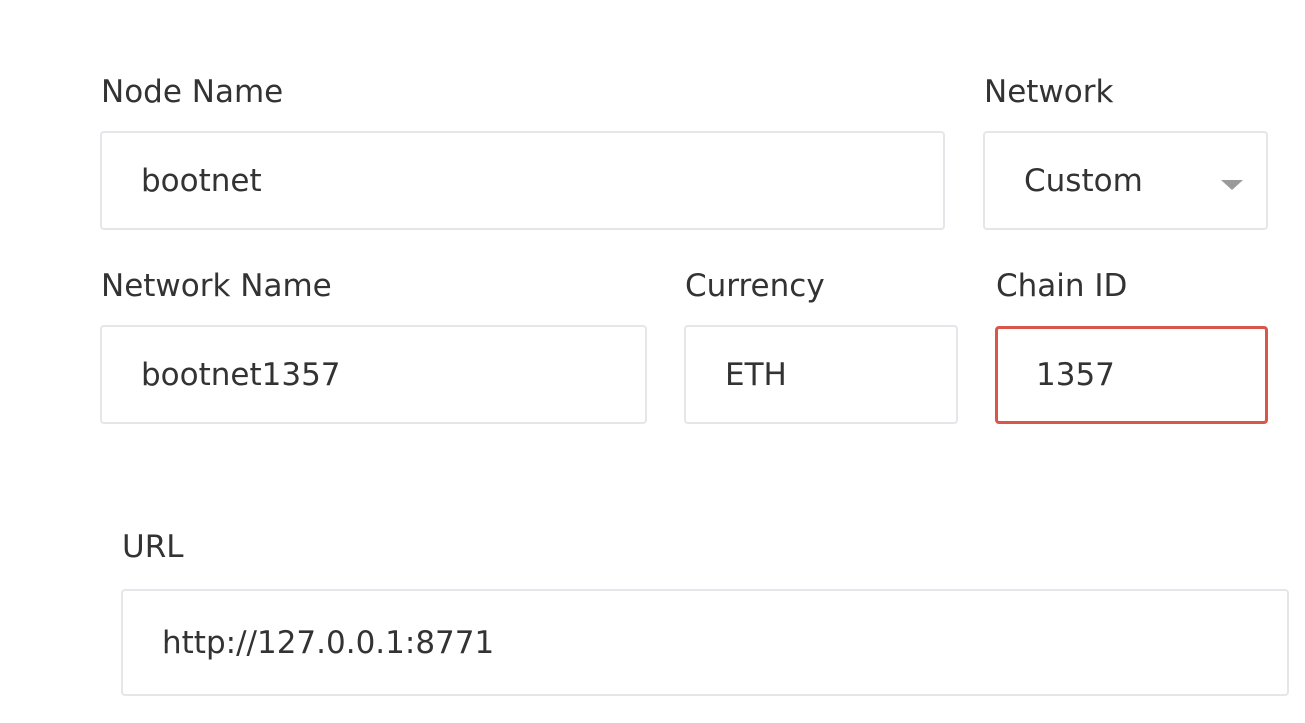 Image resolution: width=1305 pixels, height=723 pixels. I want to click on network-label: Network, so click(1049, 92).